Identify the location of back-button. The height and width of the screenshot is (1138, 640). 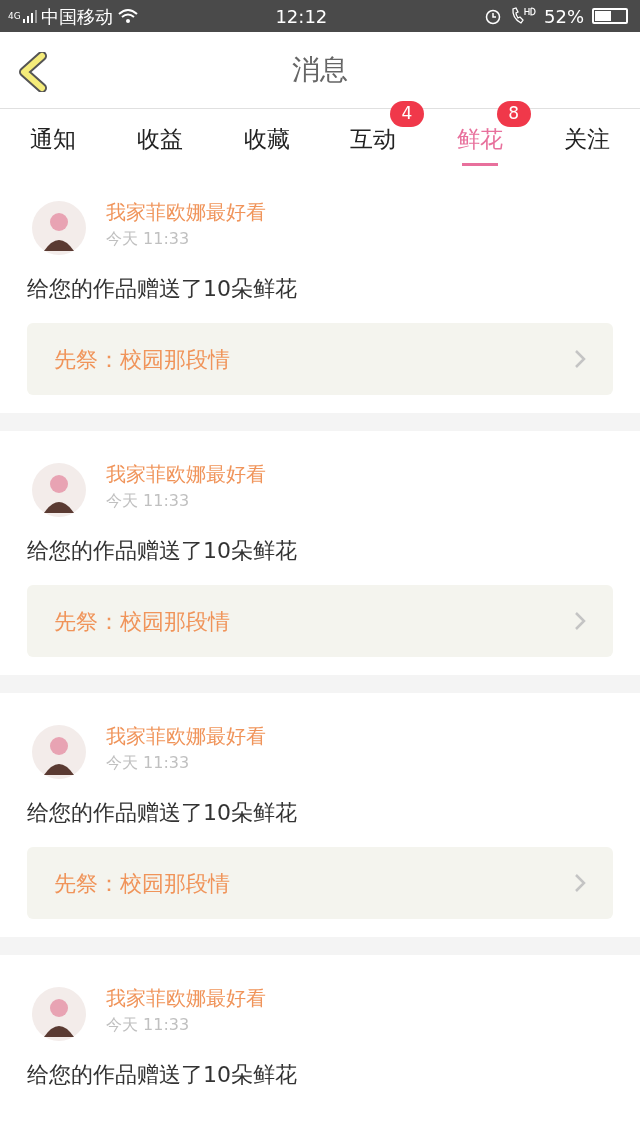
(33, 72).